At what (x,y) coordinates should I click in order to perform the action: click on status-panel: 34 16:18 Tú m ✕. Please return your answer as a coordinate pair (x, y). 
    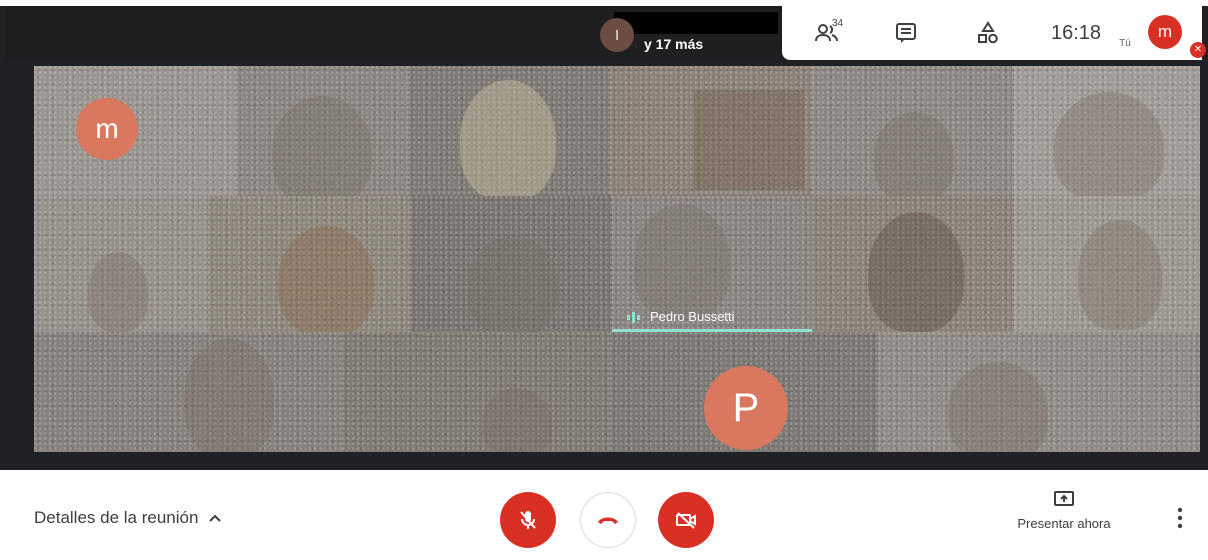
    Looking at the image, I should click on (994, 33).